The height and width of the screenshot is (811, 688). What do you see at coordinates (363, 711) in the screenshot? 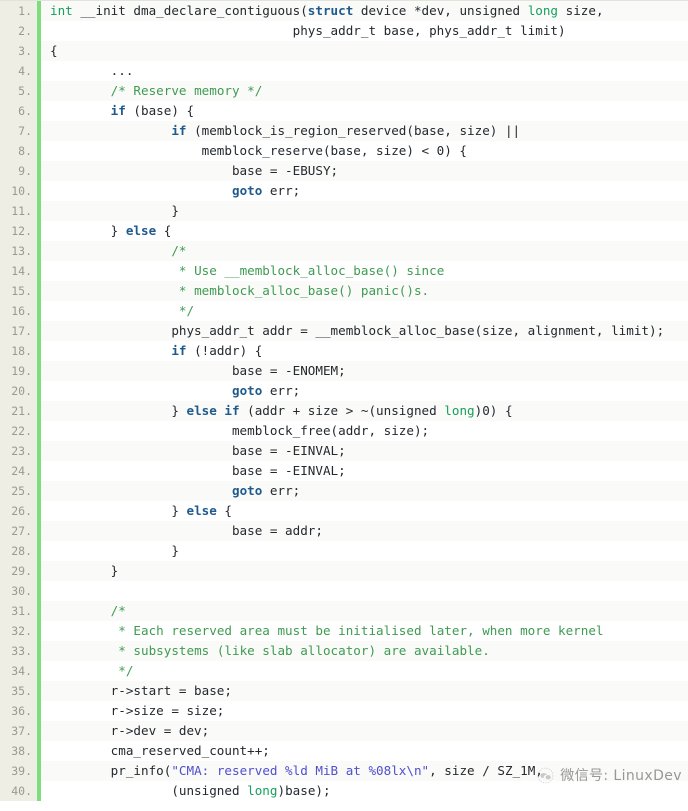
I see `code-line-content: r->size = size;` at bounding box center [363, 711].